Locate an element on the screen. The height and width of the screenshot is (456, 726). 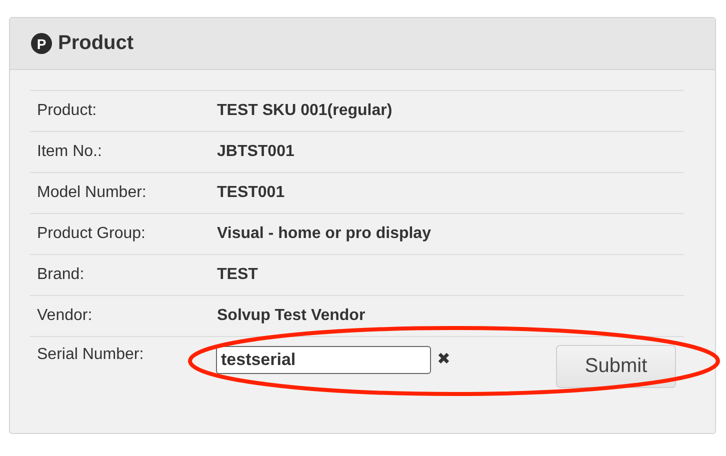
field-label: Serial Number: is located at coordinates (90, 355).